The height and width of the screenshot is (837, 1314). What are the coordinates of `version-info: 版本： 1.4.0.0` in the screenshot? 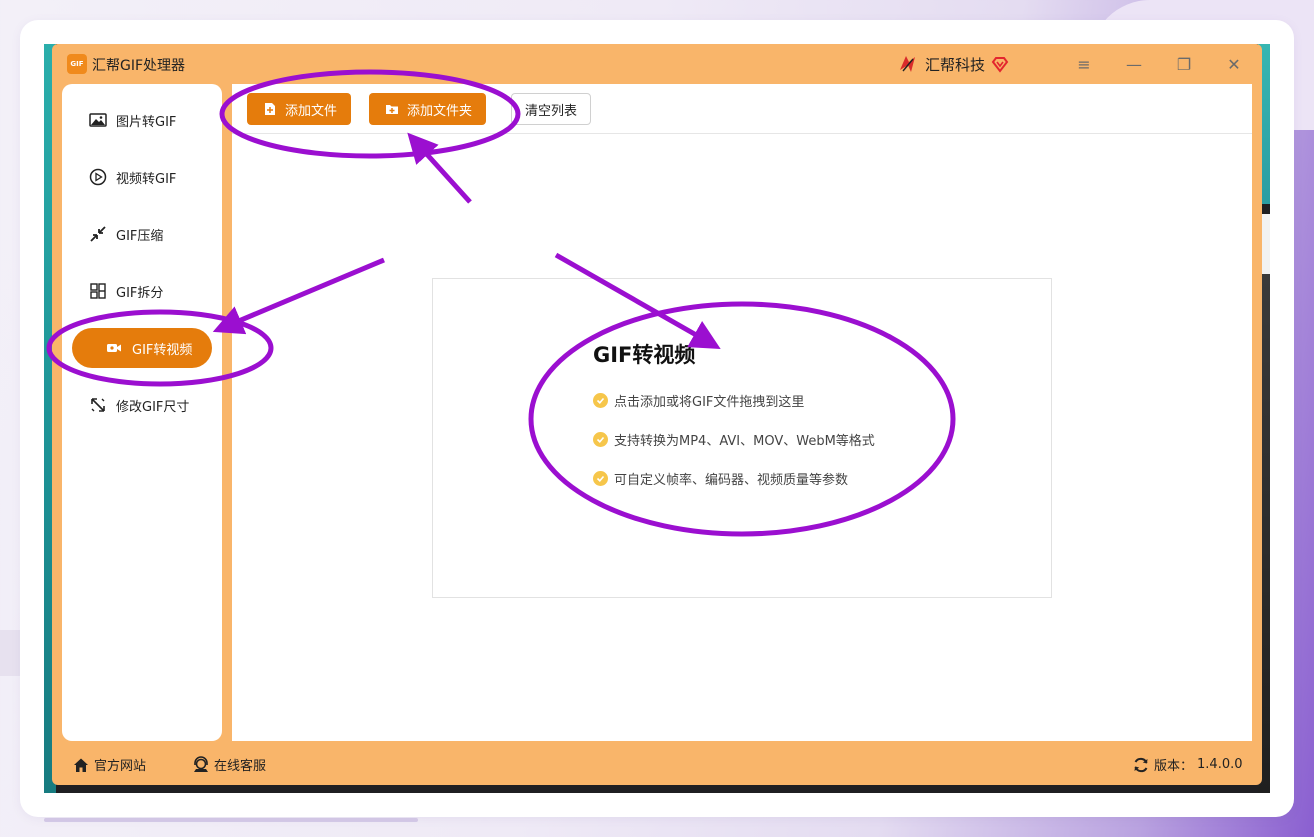 It's located at (1187, 764).